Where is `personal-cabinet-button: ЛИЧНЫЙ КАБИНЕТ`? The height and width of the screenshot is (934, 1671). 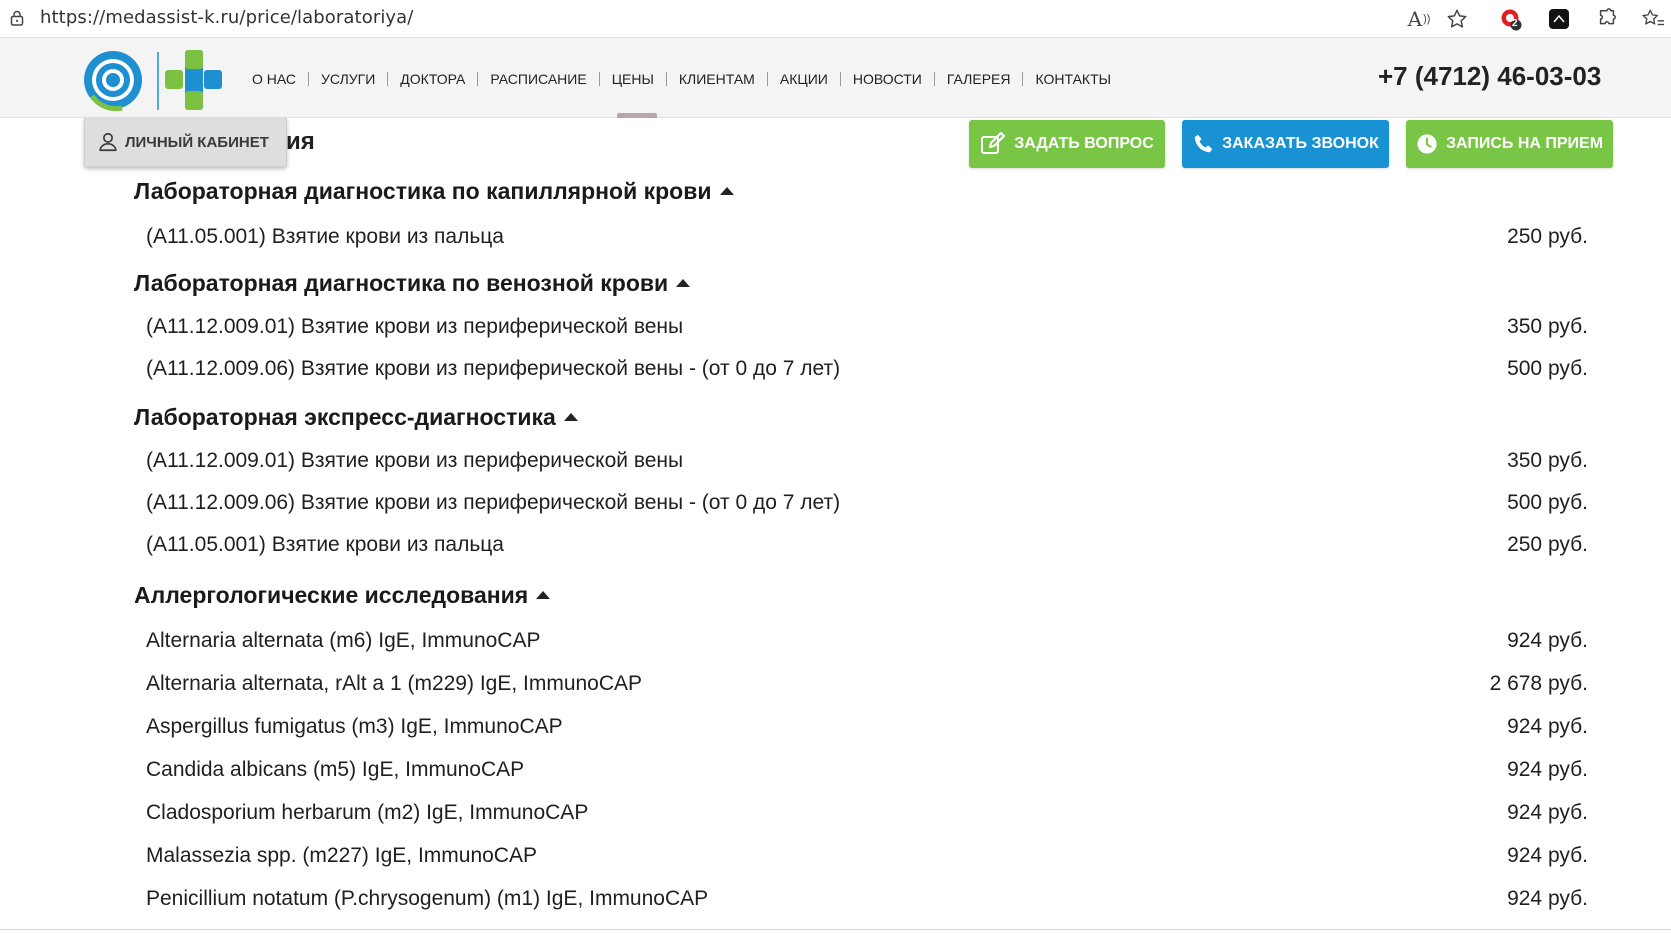
personal-cabinet-button: ЛИЧНЫЙ КАБИНЕТ is located at coordinates (185, 142).